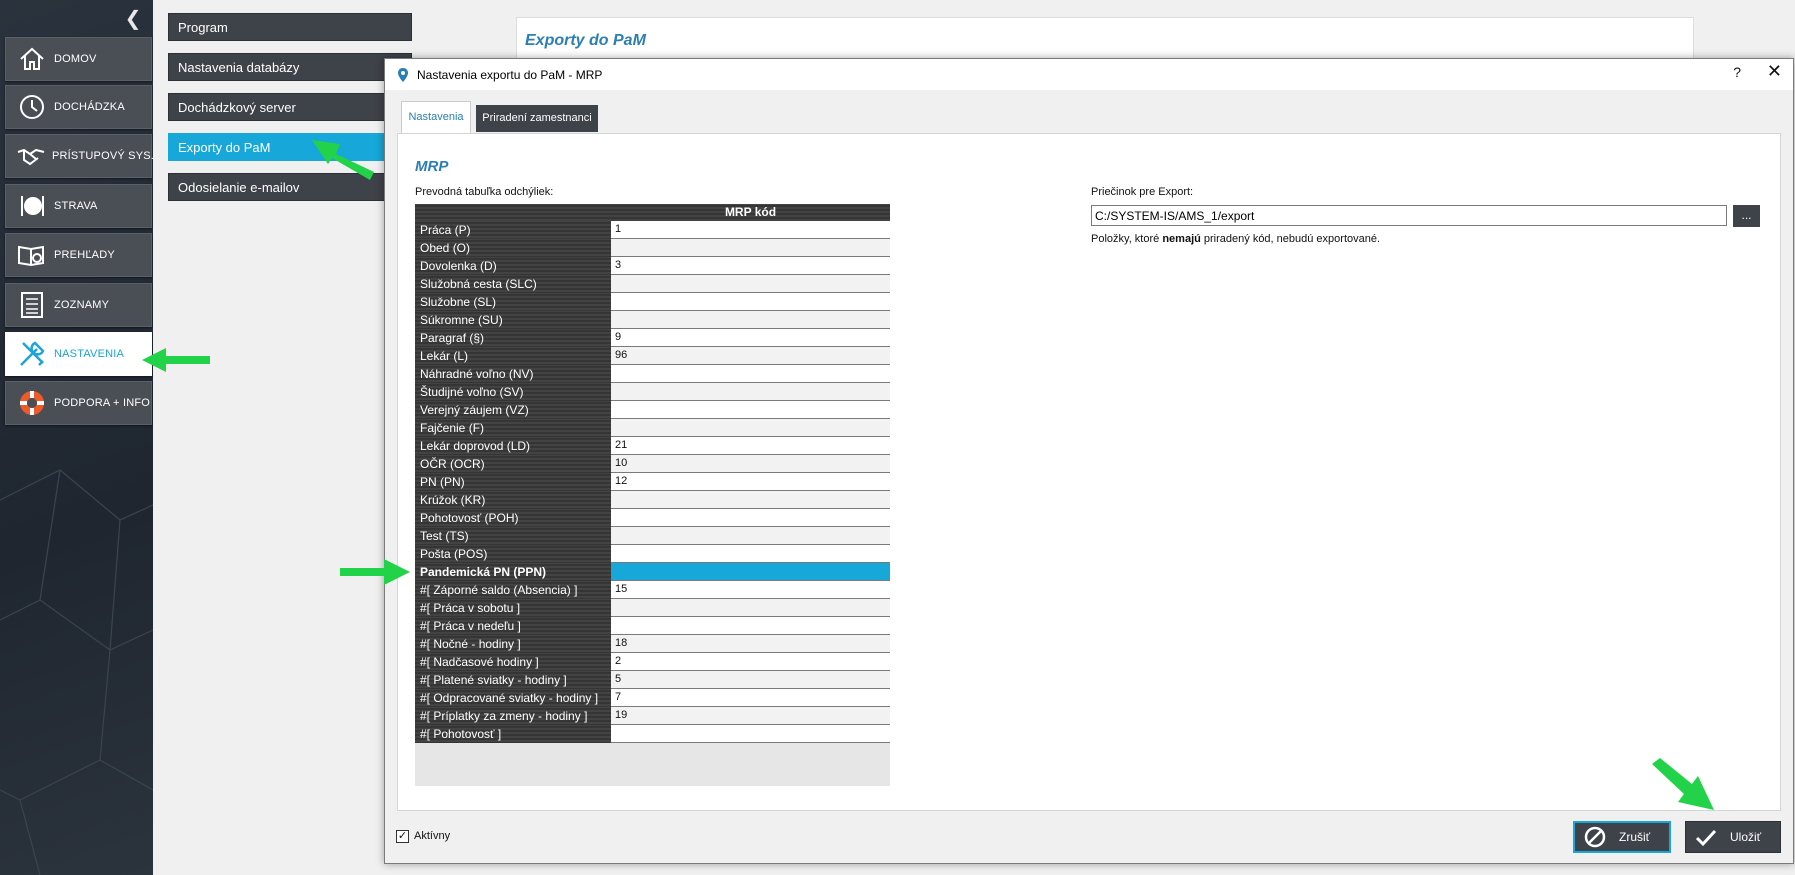  I want to click on active-checkbox: ✓, so click(402, 836).